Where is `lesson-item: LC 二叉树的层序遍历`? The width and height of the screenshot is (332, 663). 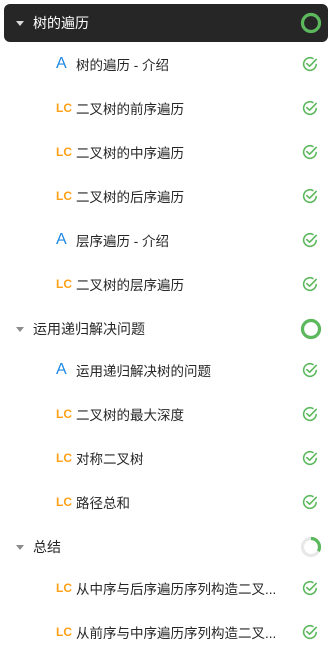
lesson-item: LC 二叉树的层序遍历 is located at coordinates (166, 284).